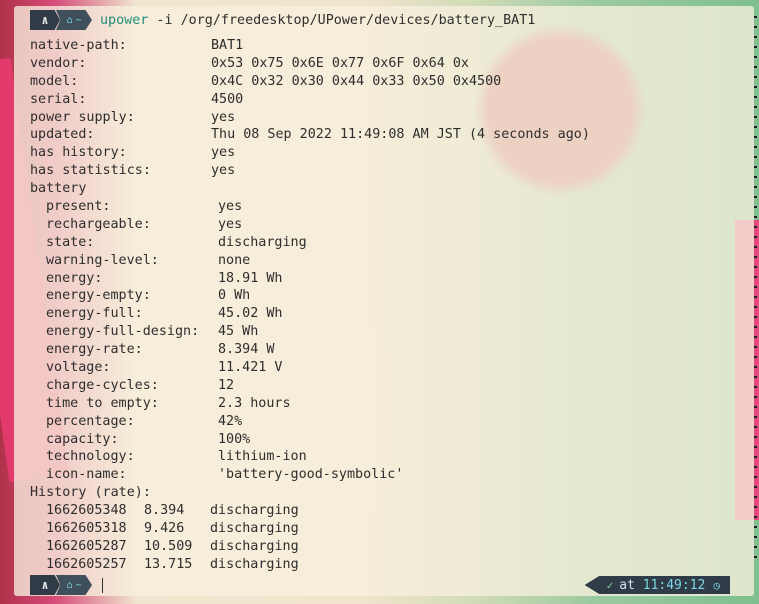  Describe the element at coordinates (94, 314) in the screenshot. I see `field-key: energy-full:` at that location.